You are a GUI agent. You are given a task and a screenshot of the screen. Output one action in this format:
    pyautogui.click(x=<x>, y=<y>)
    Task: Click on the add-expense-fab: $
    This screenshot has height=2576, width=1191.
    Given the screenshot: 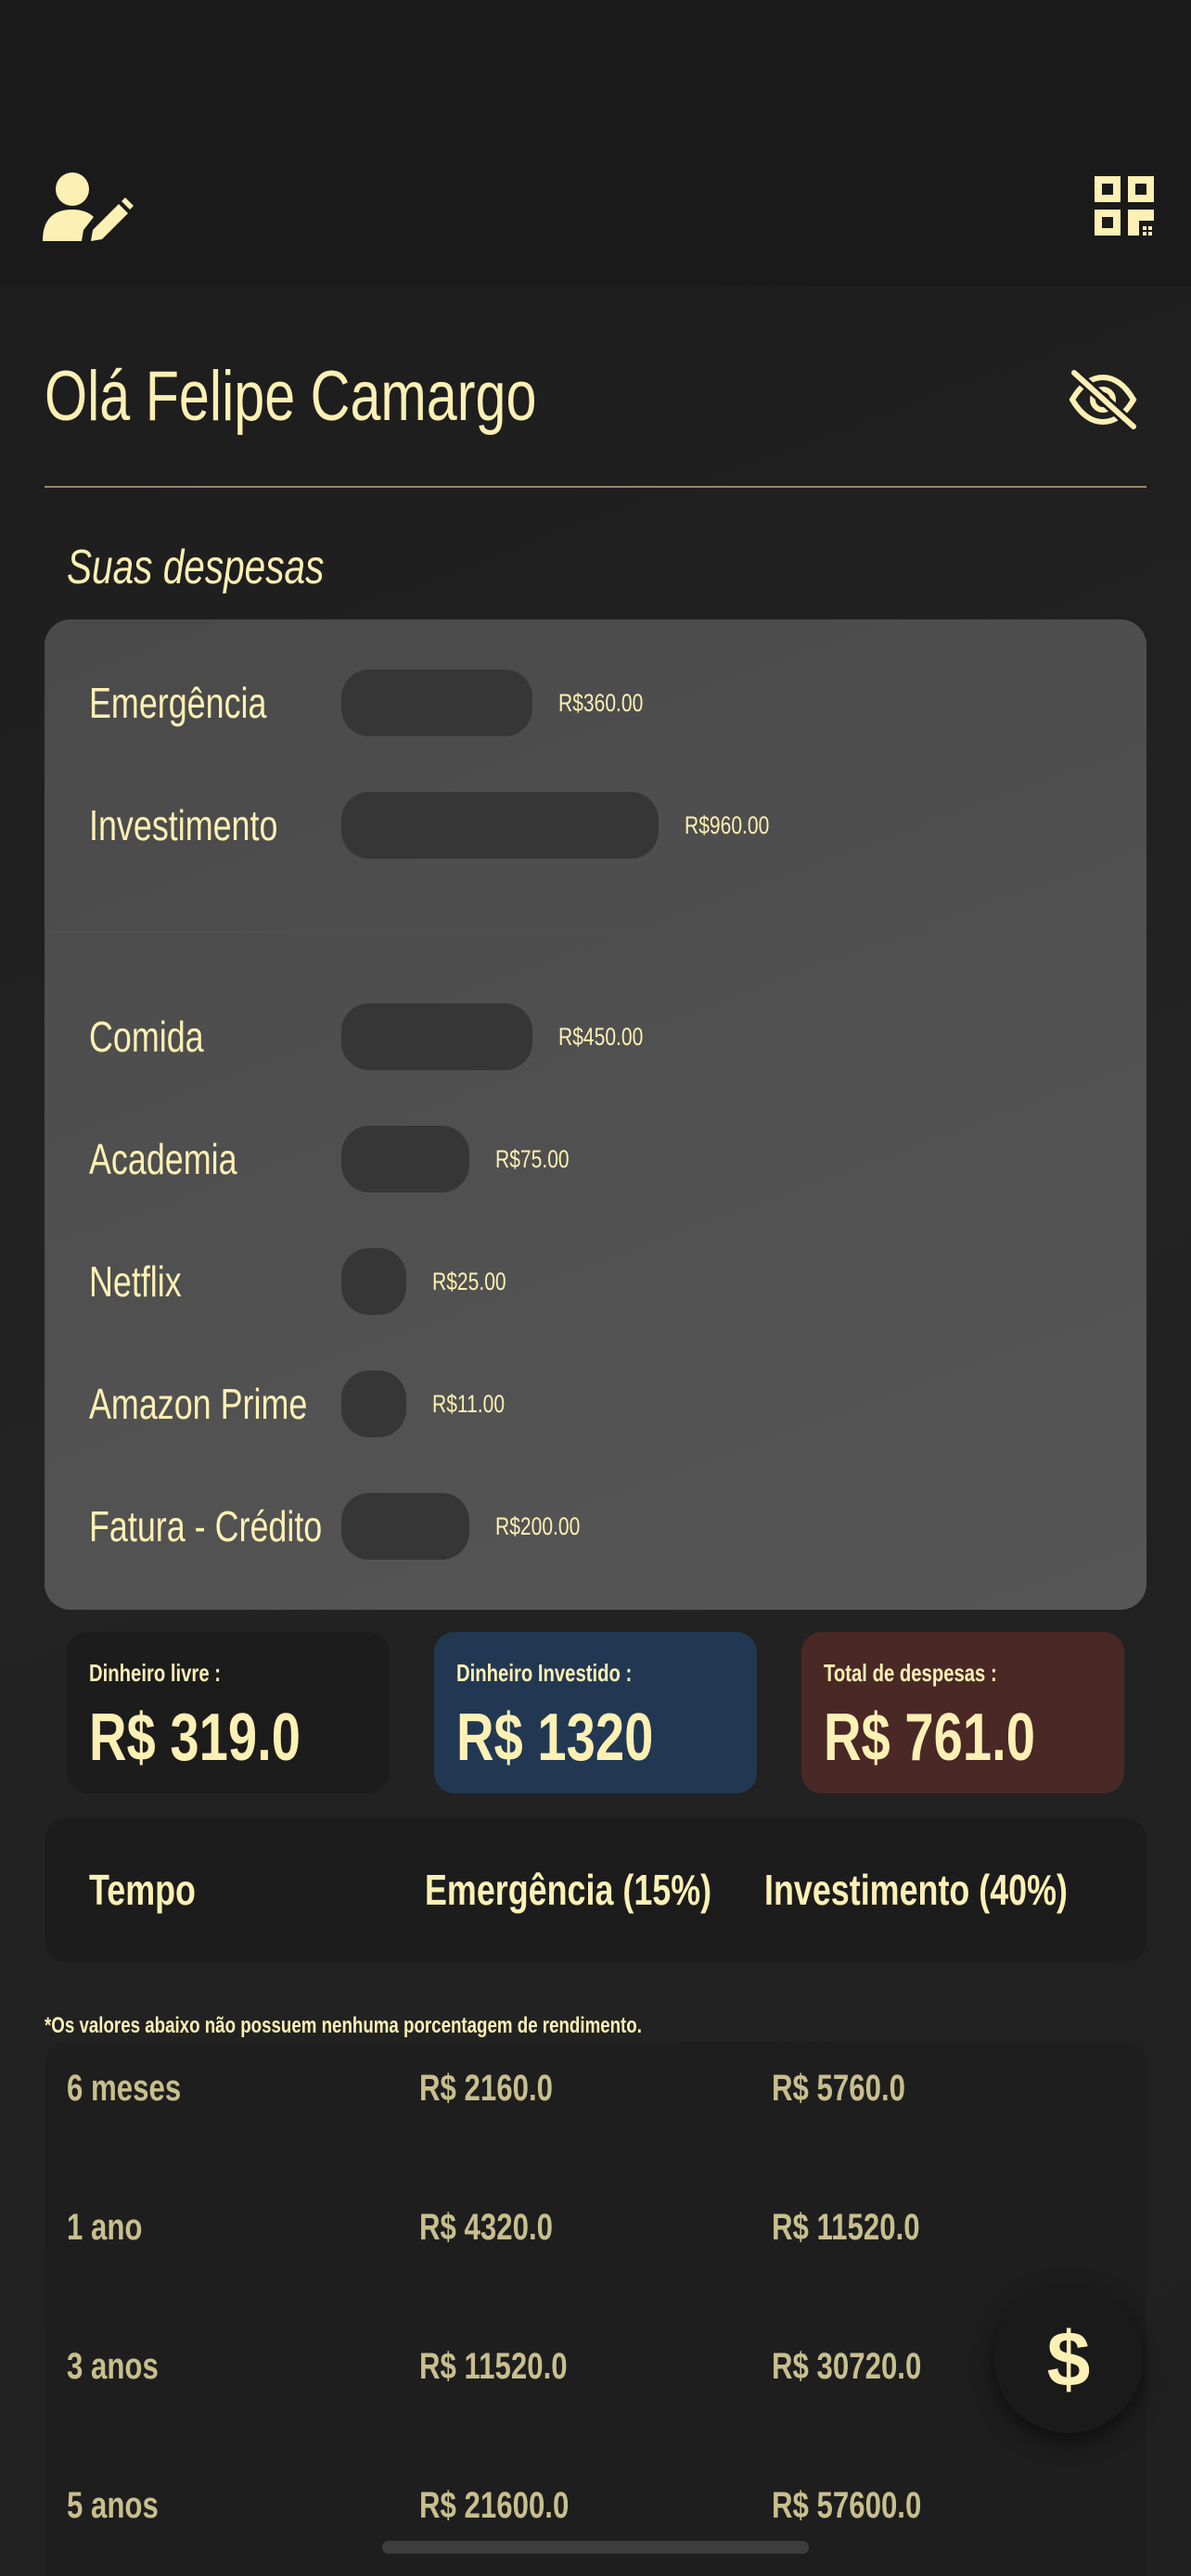 What is the action you would take?
    pyautogui.click(x=1068, y=2359)
    